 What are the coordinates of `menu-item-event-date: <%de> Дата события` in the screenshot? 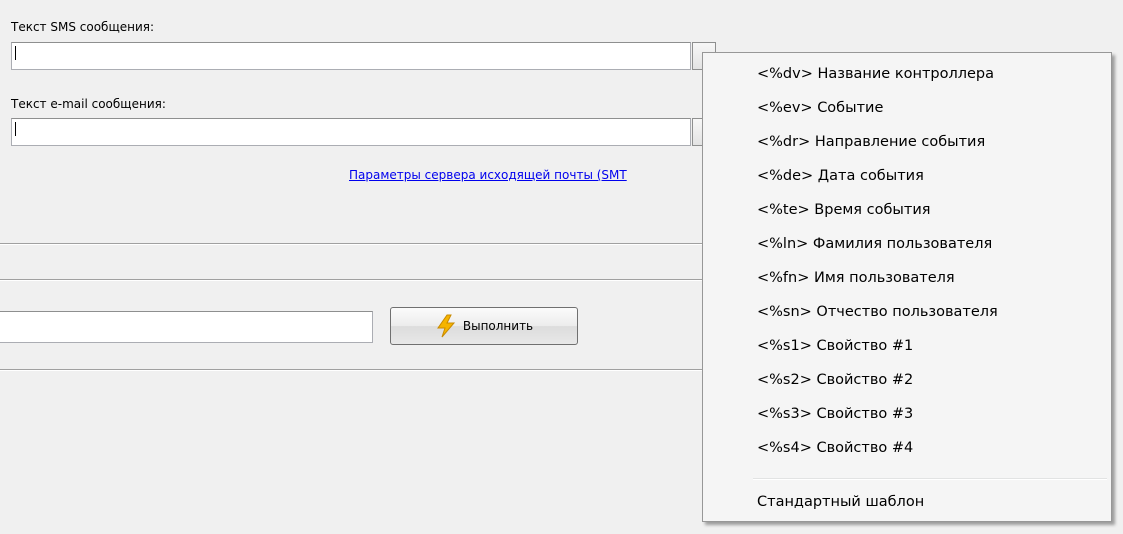 It's located at (907, 176).